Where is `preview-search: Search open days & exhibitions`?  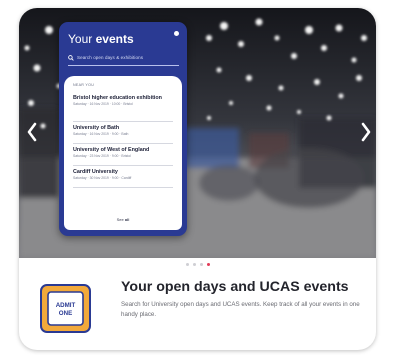
preview-search: Search open days & exhibitions is located at coordinates (123, 57).